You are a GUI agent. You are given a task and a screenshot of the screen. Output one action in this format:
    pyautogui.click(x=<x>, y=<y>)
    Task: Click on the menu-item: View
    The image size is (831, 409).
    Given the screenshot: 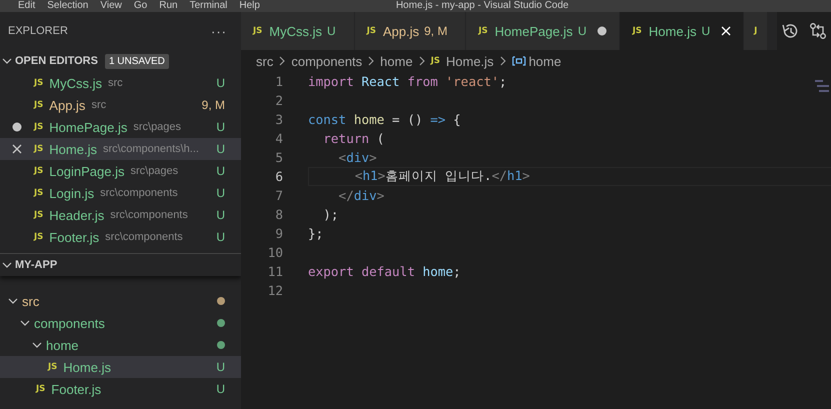 What is the action you would take?
    pyautogui.click(x=111, y=6)
    